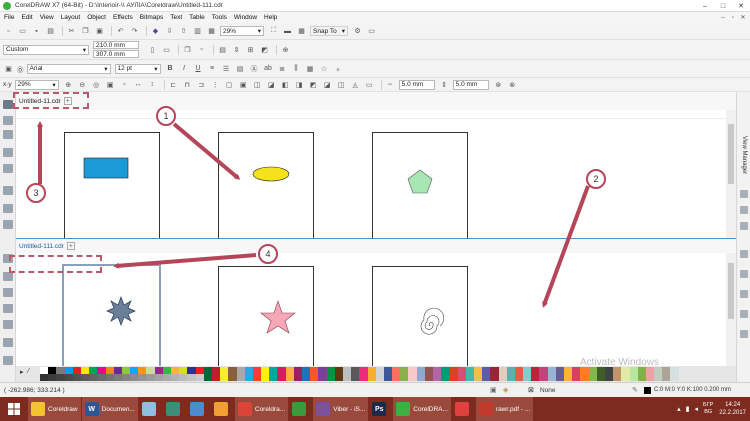 This screenshot has width=750, height=421. I want to click on palette-flyout-icon: ▸, so click(22, 372).